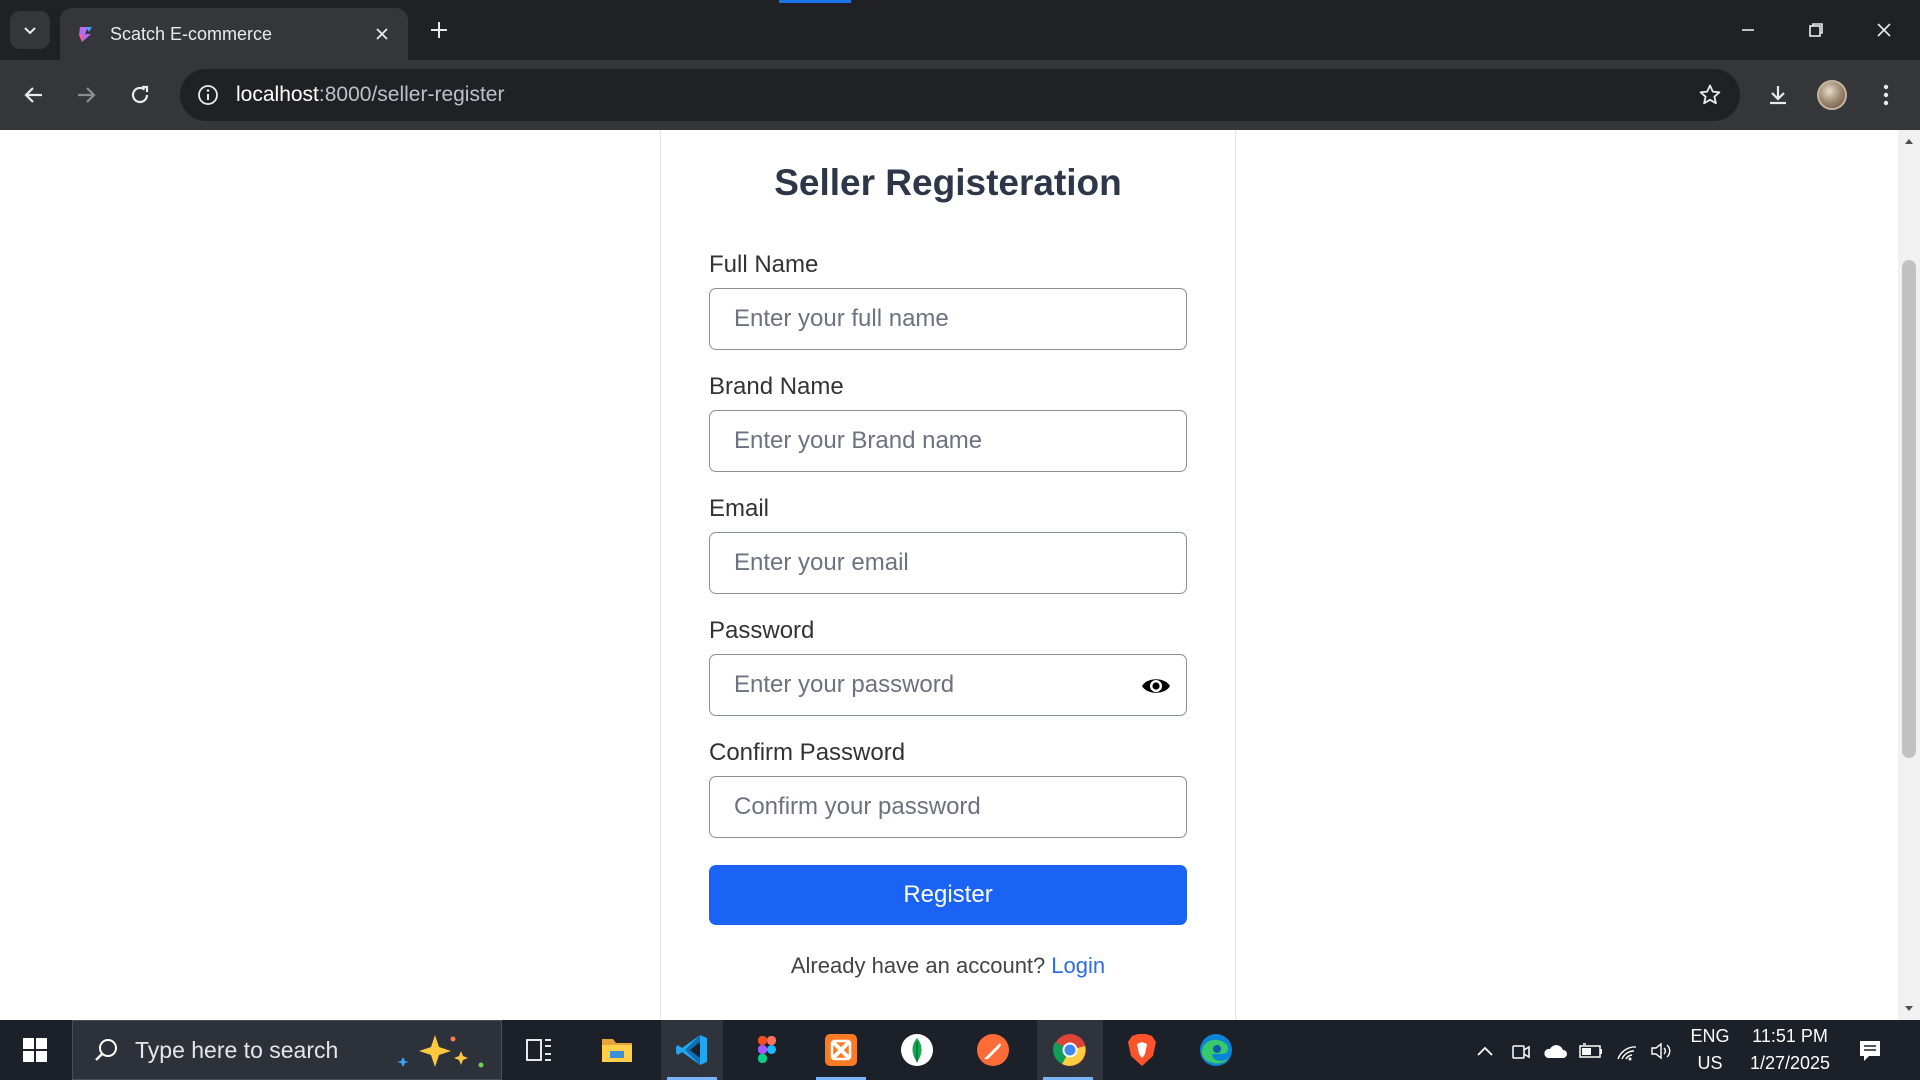  I want to click on brand-name-input, so click(948, 441).